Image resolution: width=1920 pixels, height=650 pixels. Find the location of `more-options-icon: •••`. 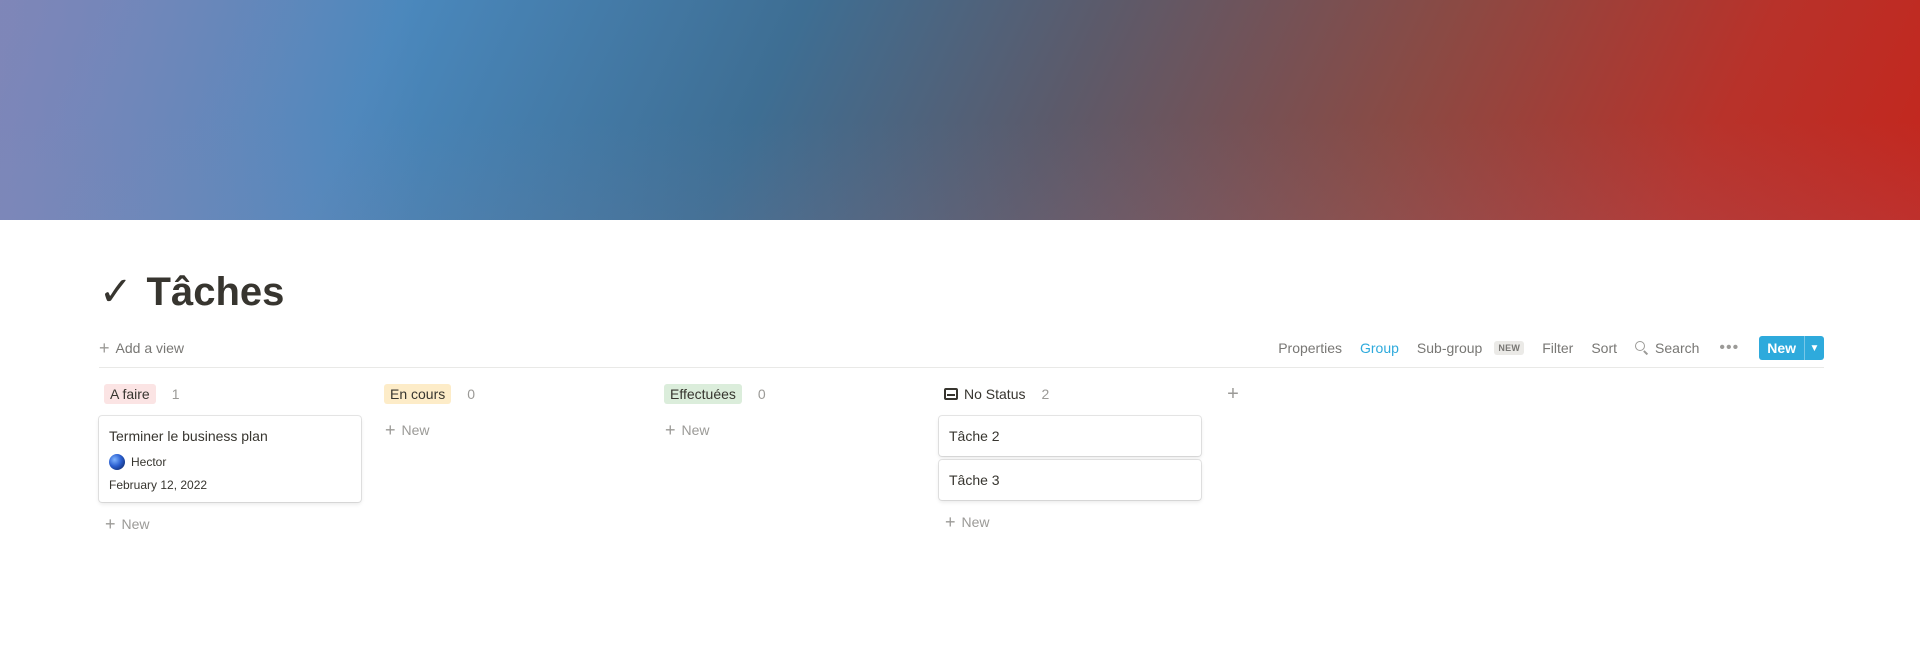

more-options-icon: ••• is located at coordinates (1729, 348).